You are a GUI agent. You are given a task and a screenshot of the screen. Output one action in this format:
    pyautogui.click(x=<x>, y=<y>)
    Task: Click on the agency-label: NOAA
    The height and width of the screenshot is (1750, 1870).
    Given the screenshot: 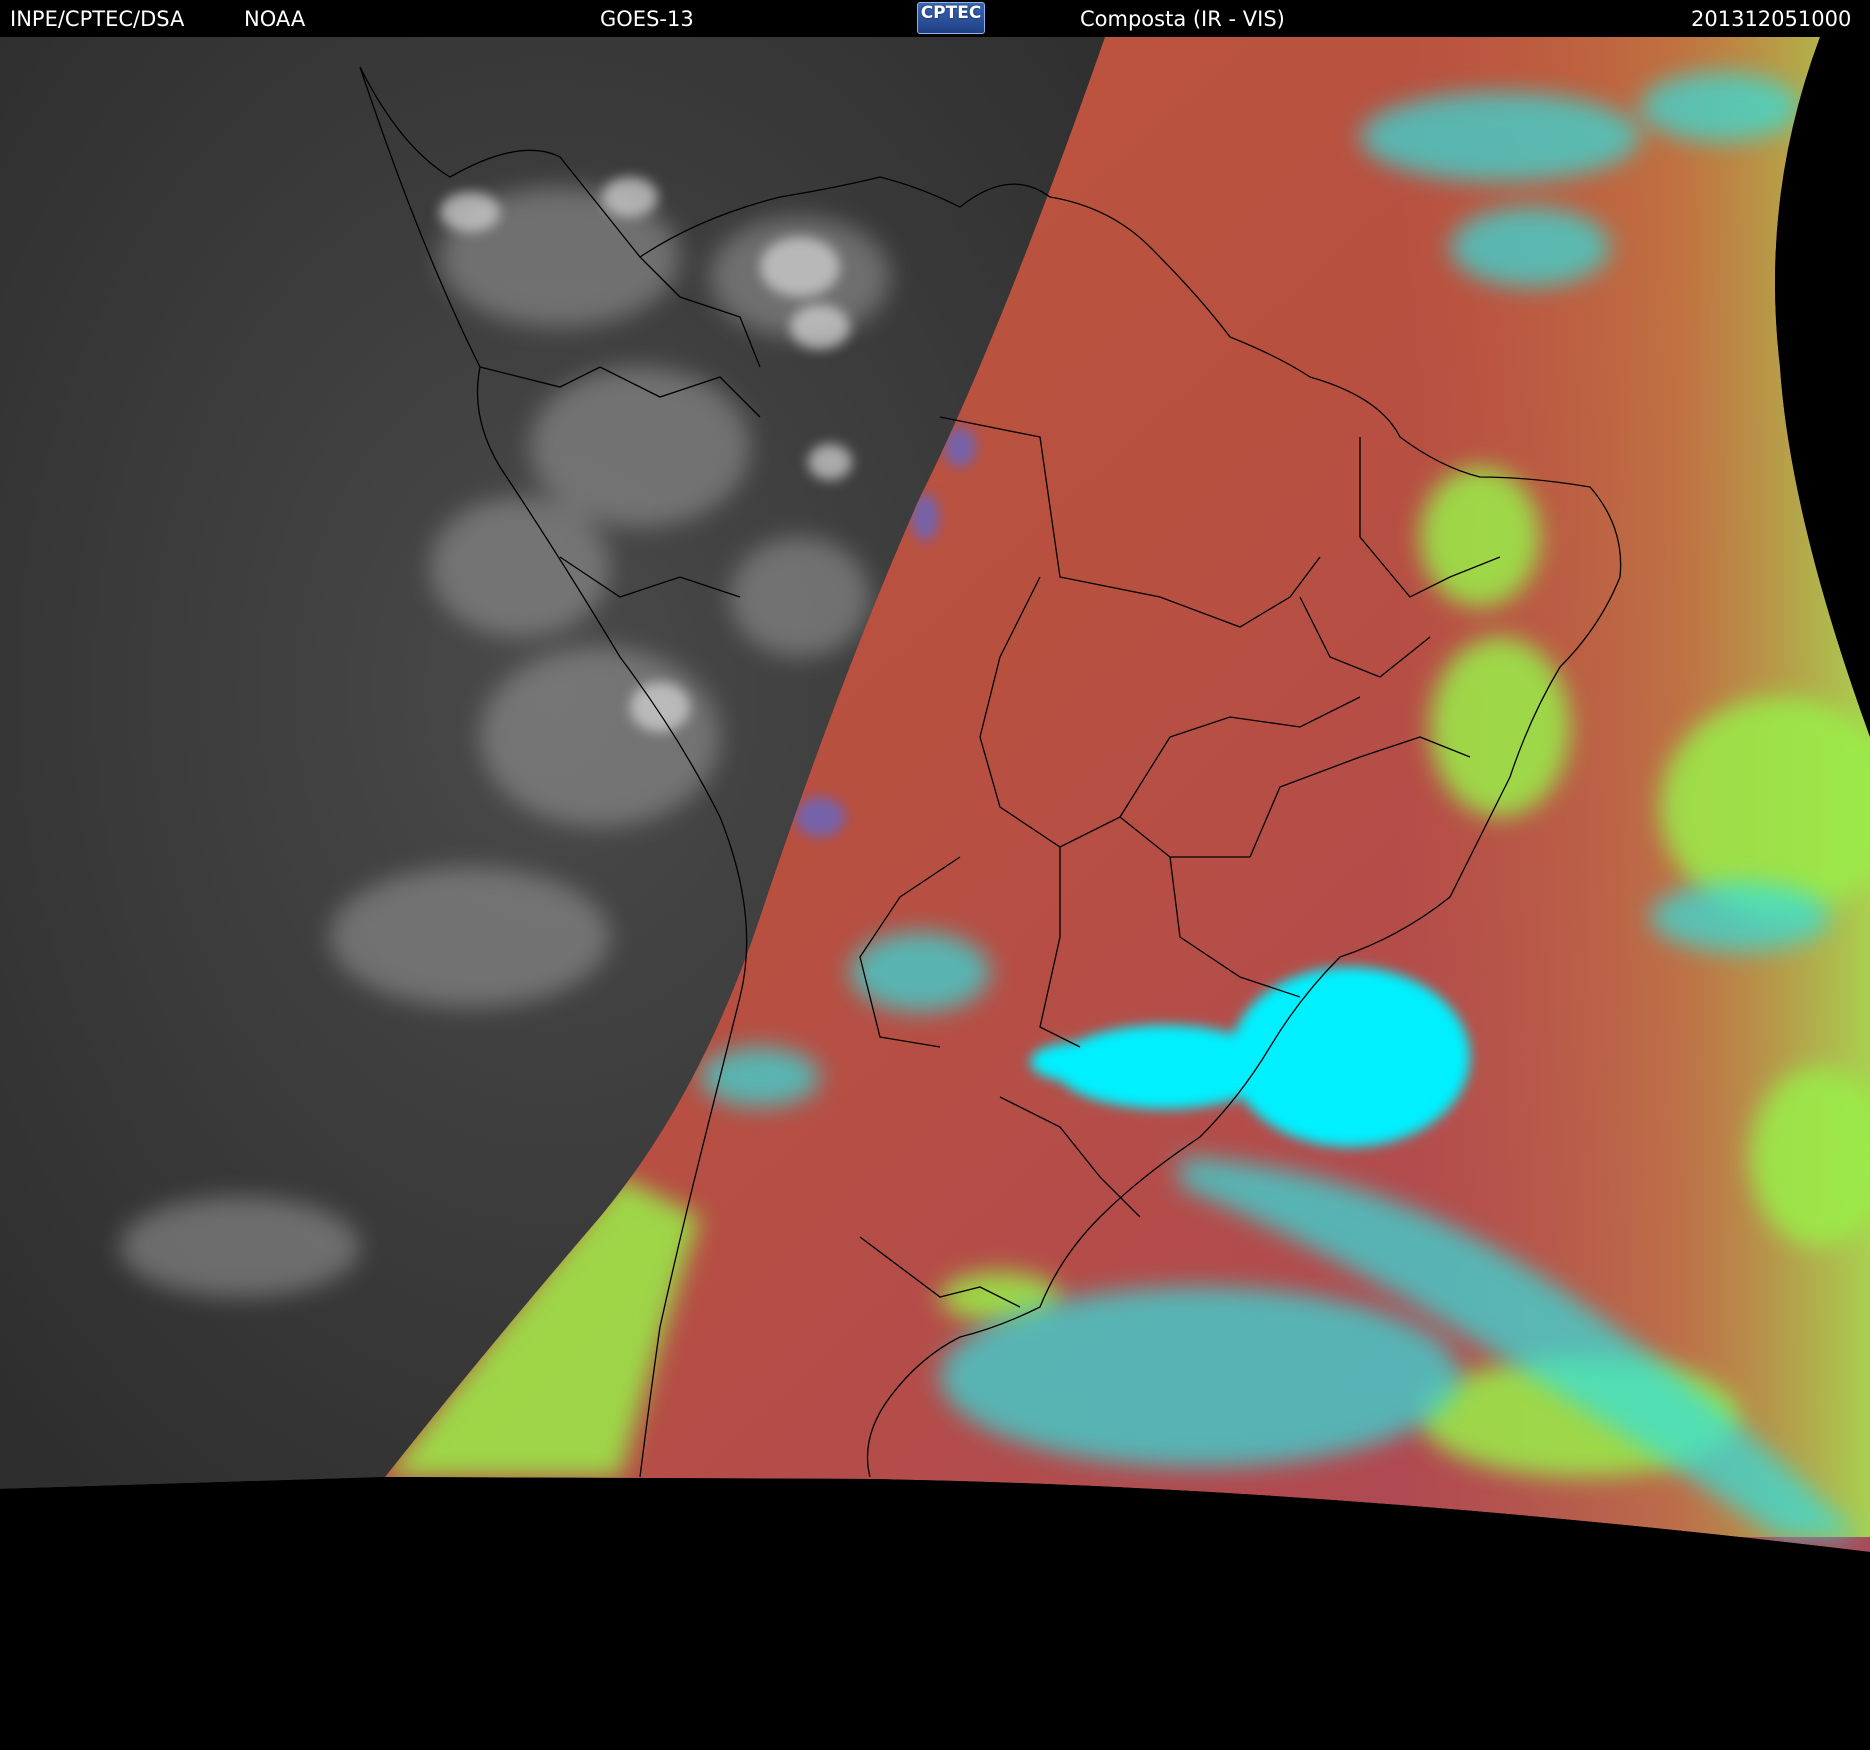 What is the action you would take?
    pyautogui.click(x=275, y=19)
    